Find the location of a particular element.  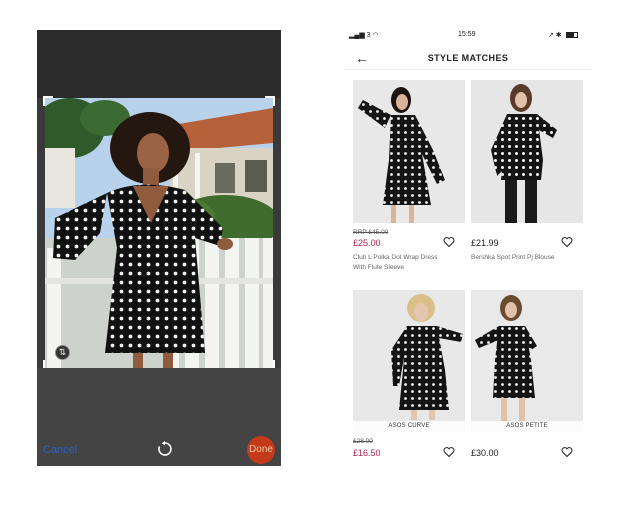

status-icons: ↗ ✱ is located at coordinates (555, 35).